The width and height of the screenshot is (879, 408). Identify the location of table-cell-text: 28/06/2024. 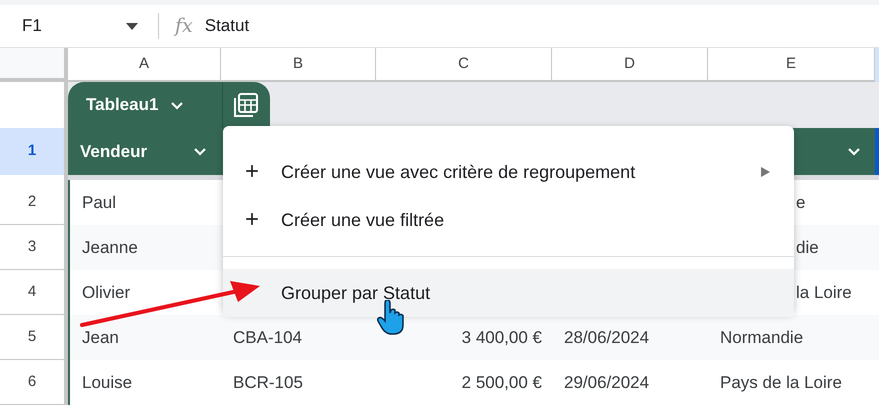
(607, 337).